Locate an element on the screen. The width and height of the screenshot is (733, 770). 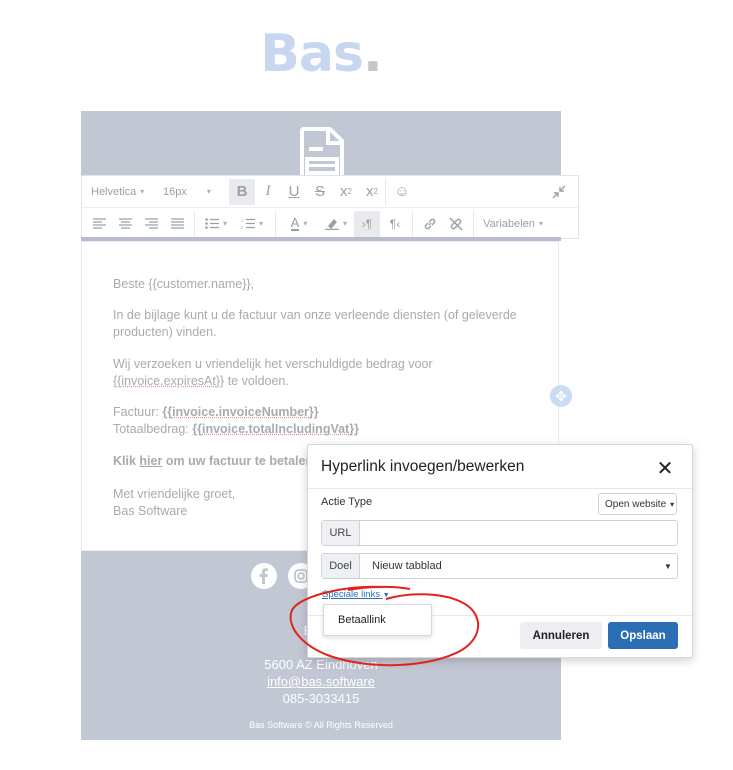
special-links-menu: Betaallink is located at coordinates (377, 620).